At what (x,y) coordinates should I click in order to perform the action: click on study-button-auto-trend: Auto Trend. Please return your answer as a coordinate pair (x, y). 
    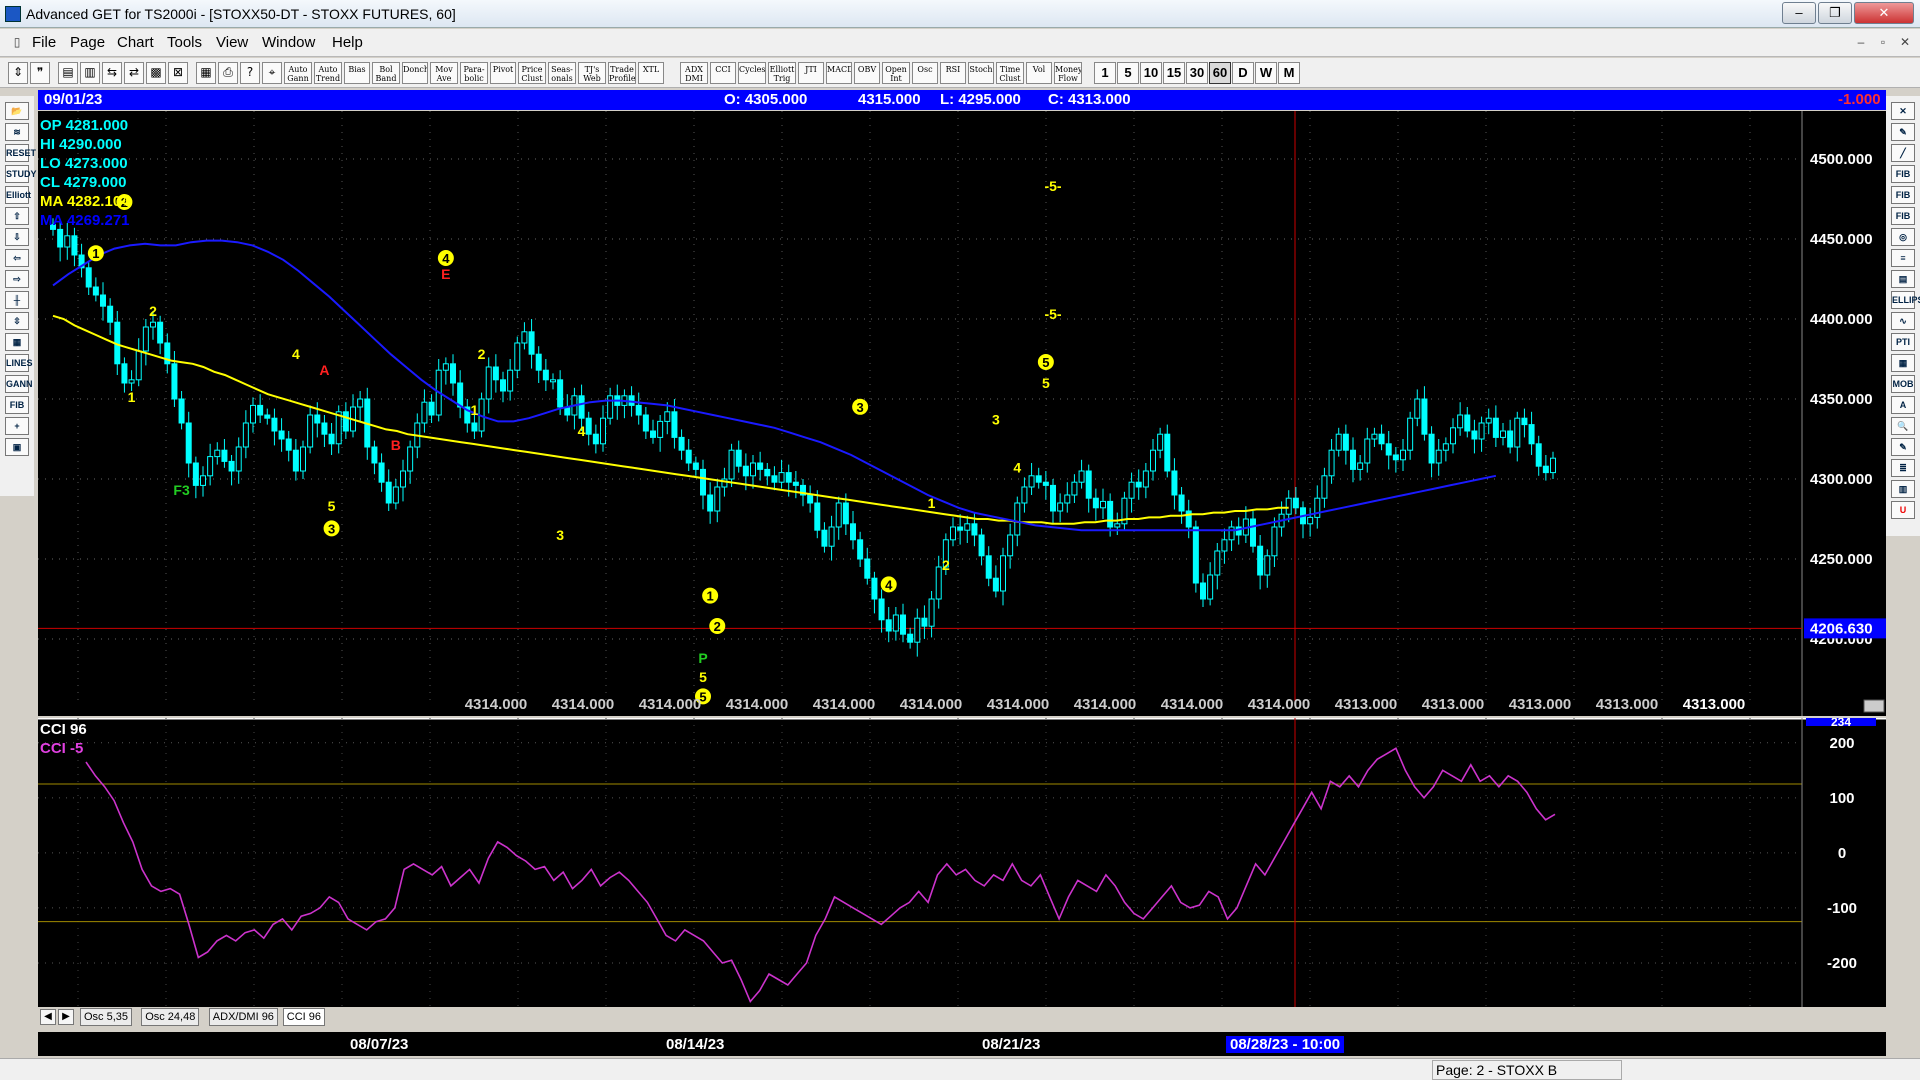
    Looking at the image, I should click on (328, 73).